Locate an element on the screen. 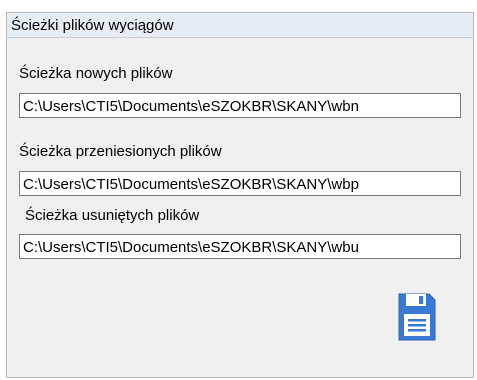 Image resolution: width=477 pixels, height=380 pixels. panel-title: Ścieżki plików wyciągów is located at coordinates (240, 25).